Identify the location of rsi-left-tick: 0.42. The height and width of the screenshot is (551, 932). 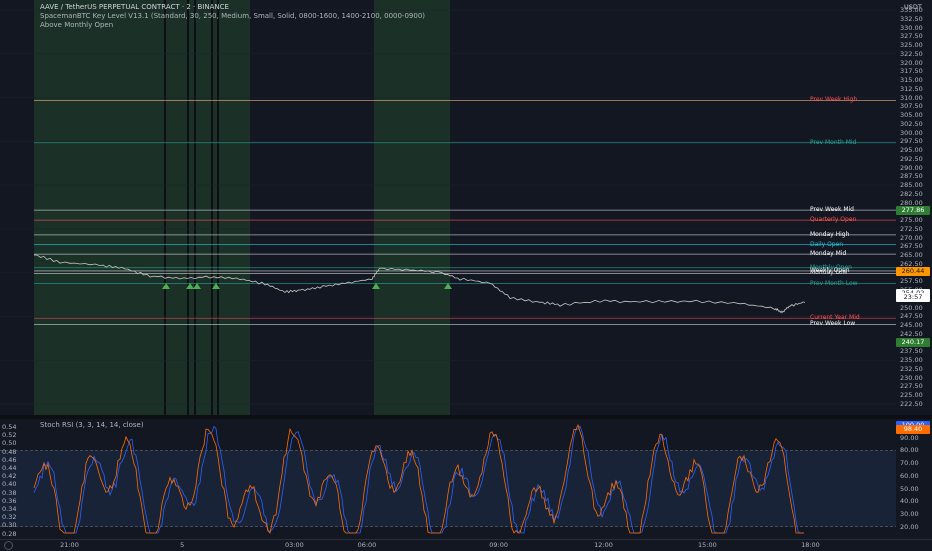
(9, 476).